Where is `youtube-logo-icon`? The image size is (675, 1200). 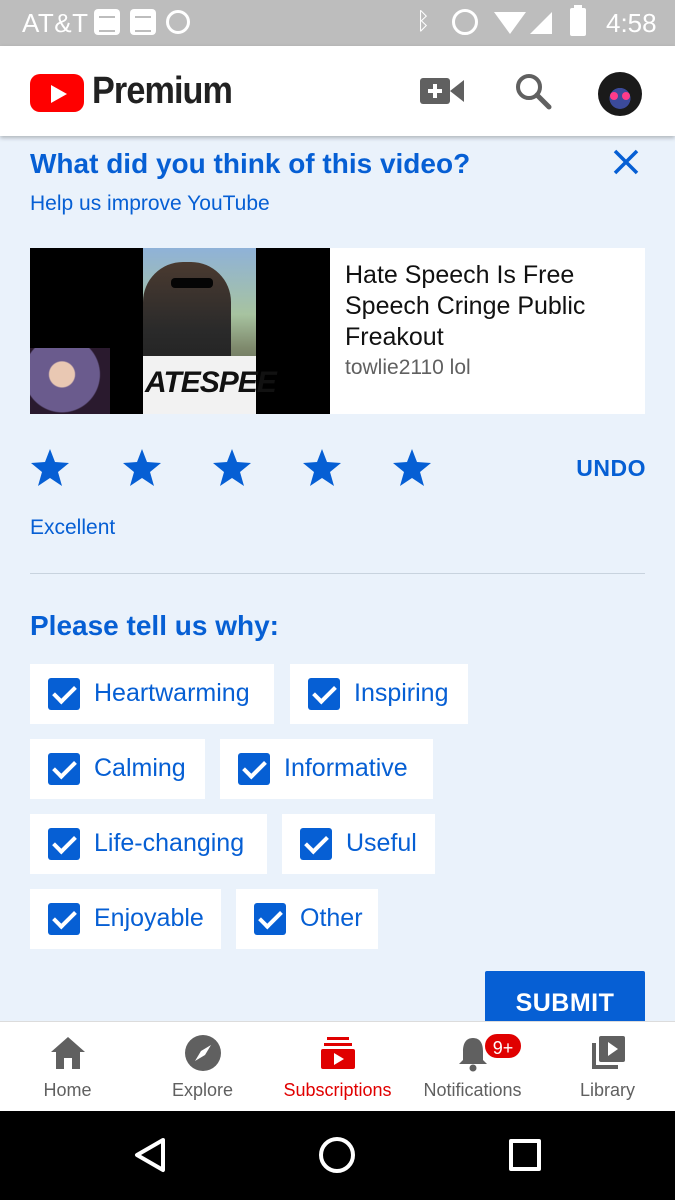
youtube-logo-icon is located at coordinates (57, 93).